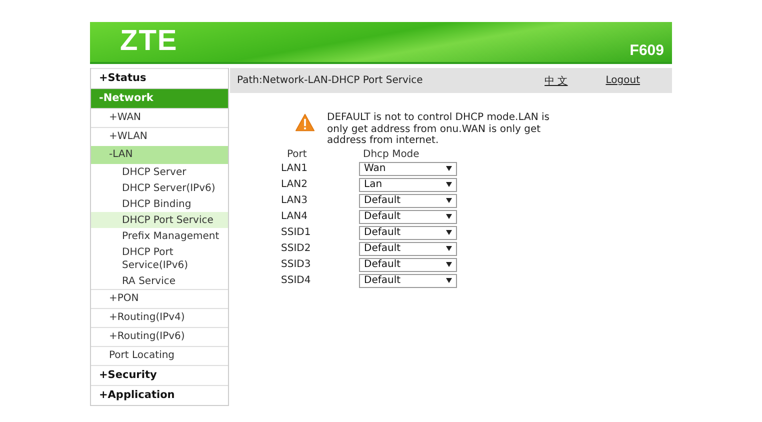 This screenshot has width=762, height=422. What do you see at coordinates (305, 122) in the screenshot?
I see `warning-icon` at bounding box center [305, 122].